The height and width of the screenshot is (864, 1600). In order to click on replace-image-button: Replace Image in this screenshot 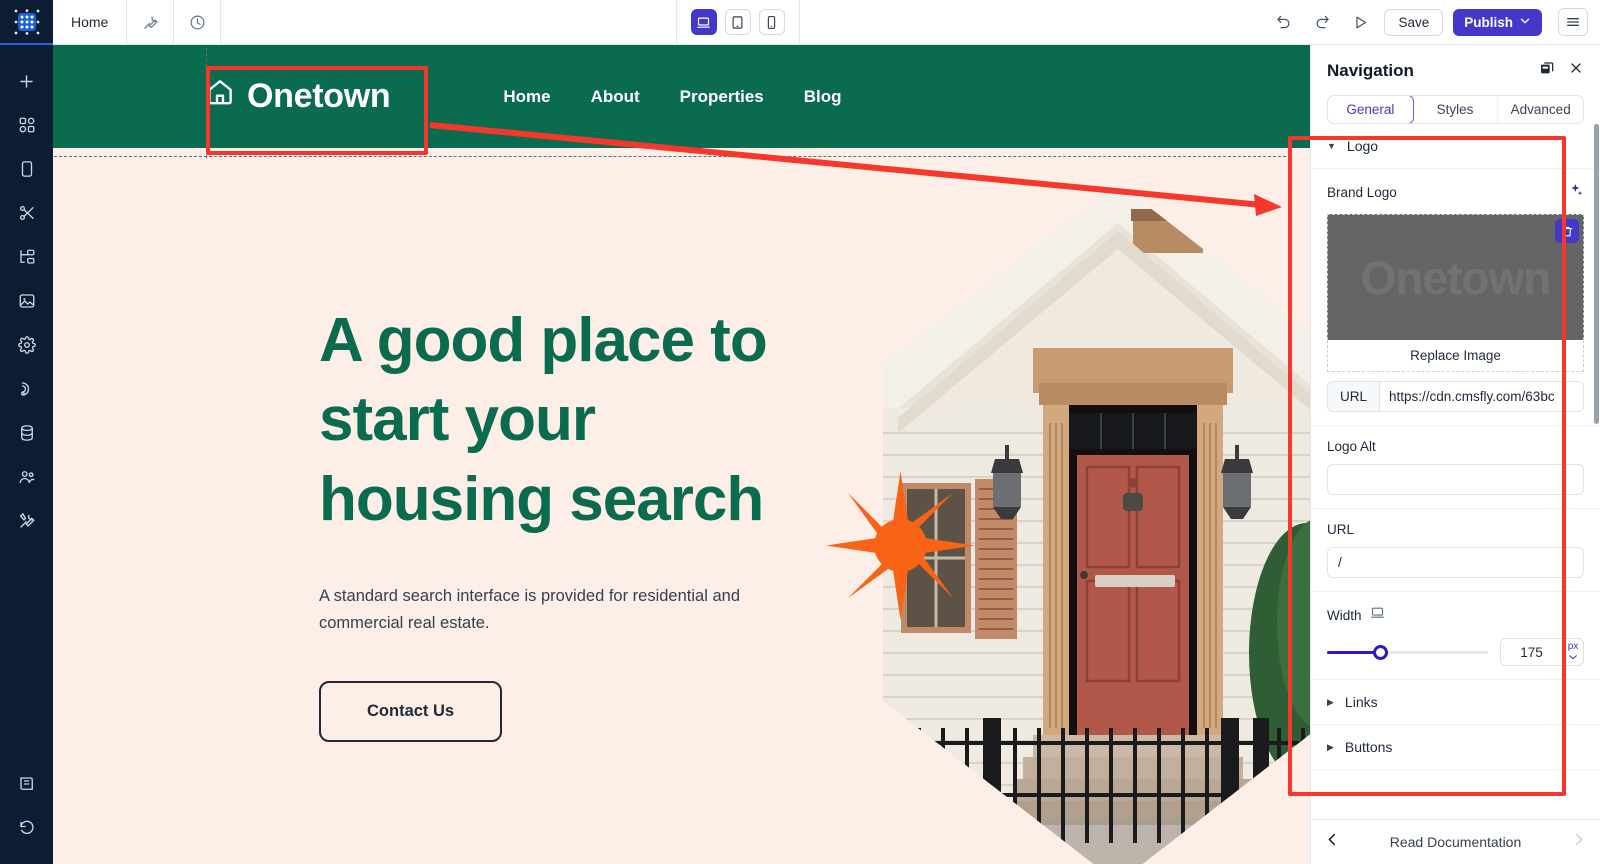, I will do `click(1455, 356)`.